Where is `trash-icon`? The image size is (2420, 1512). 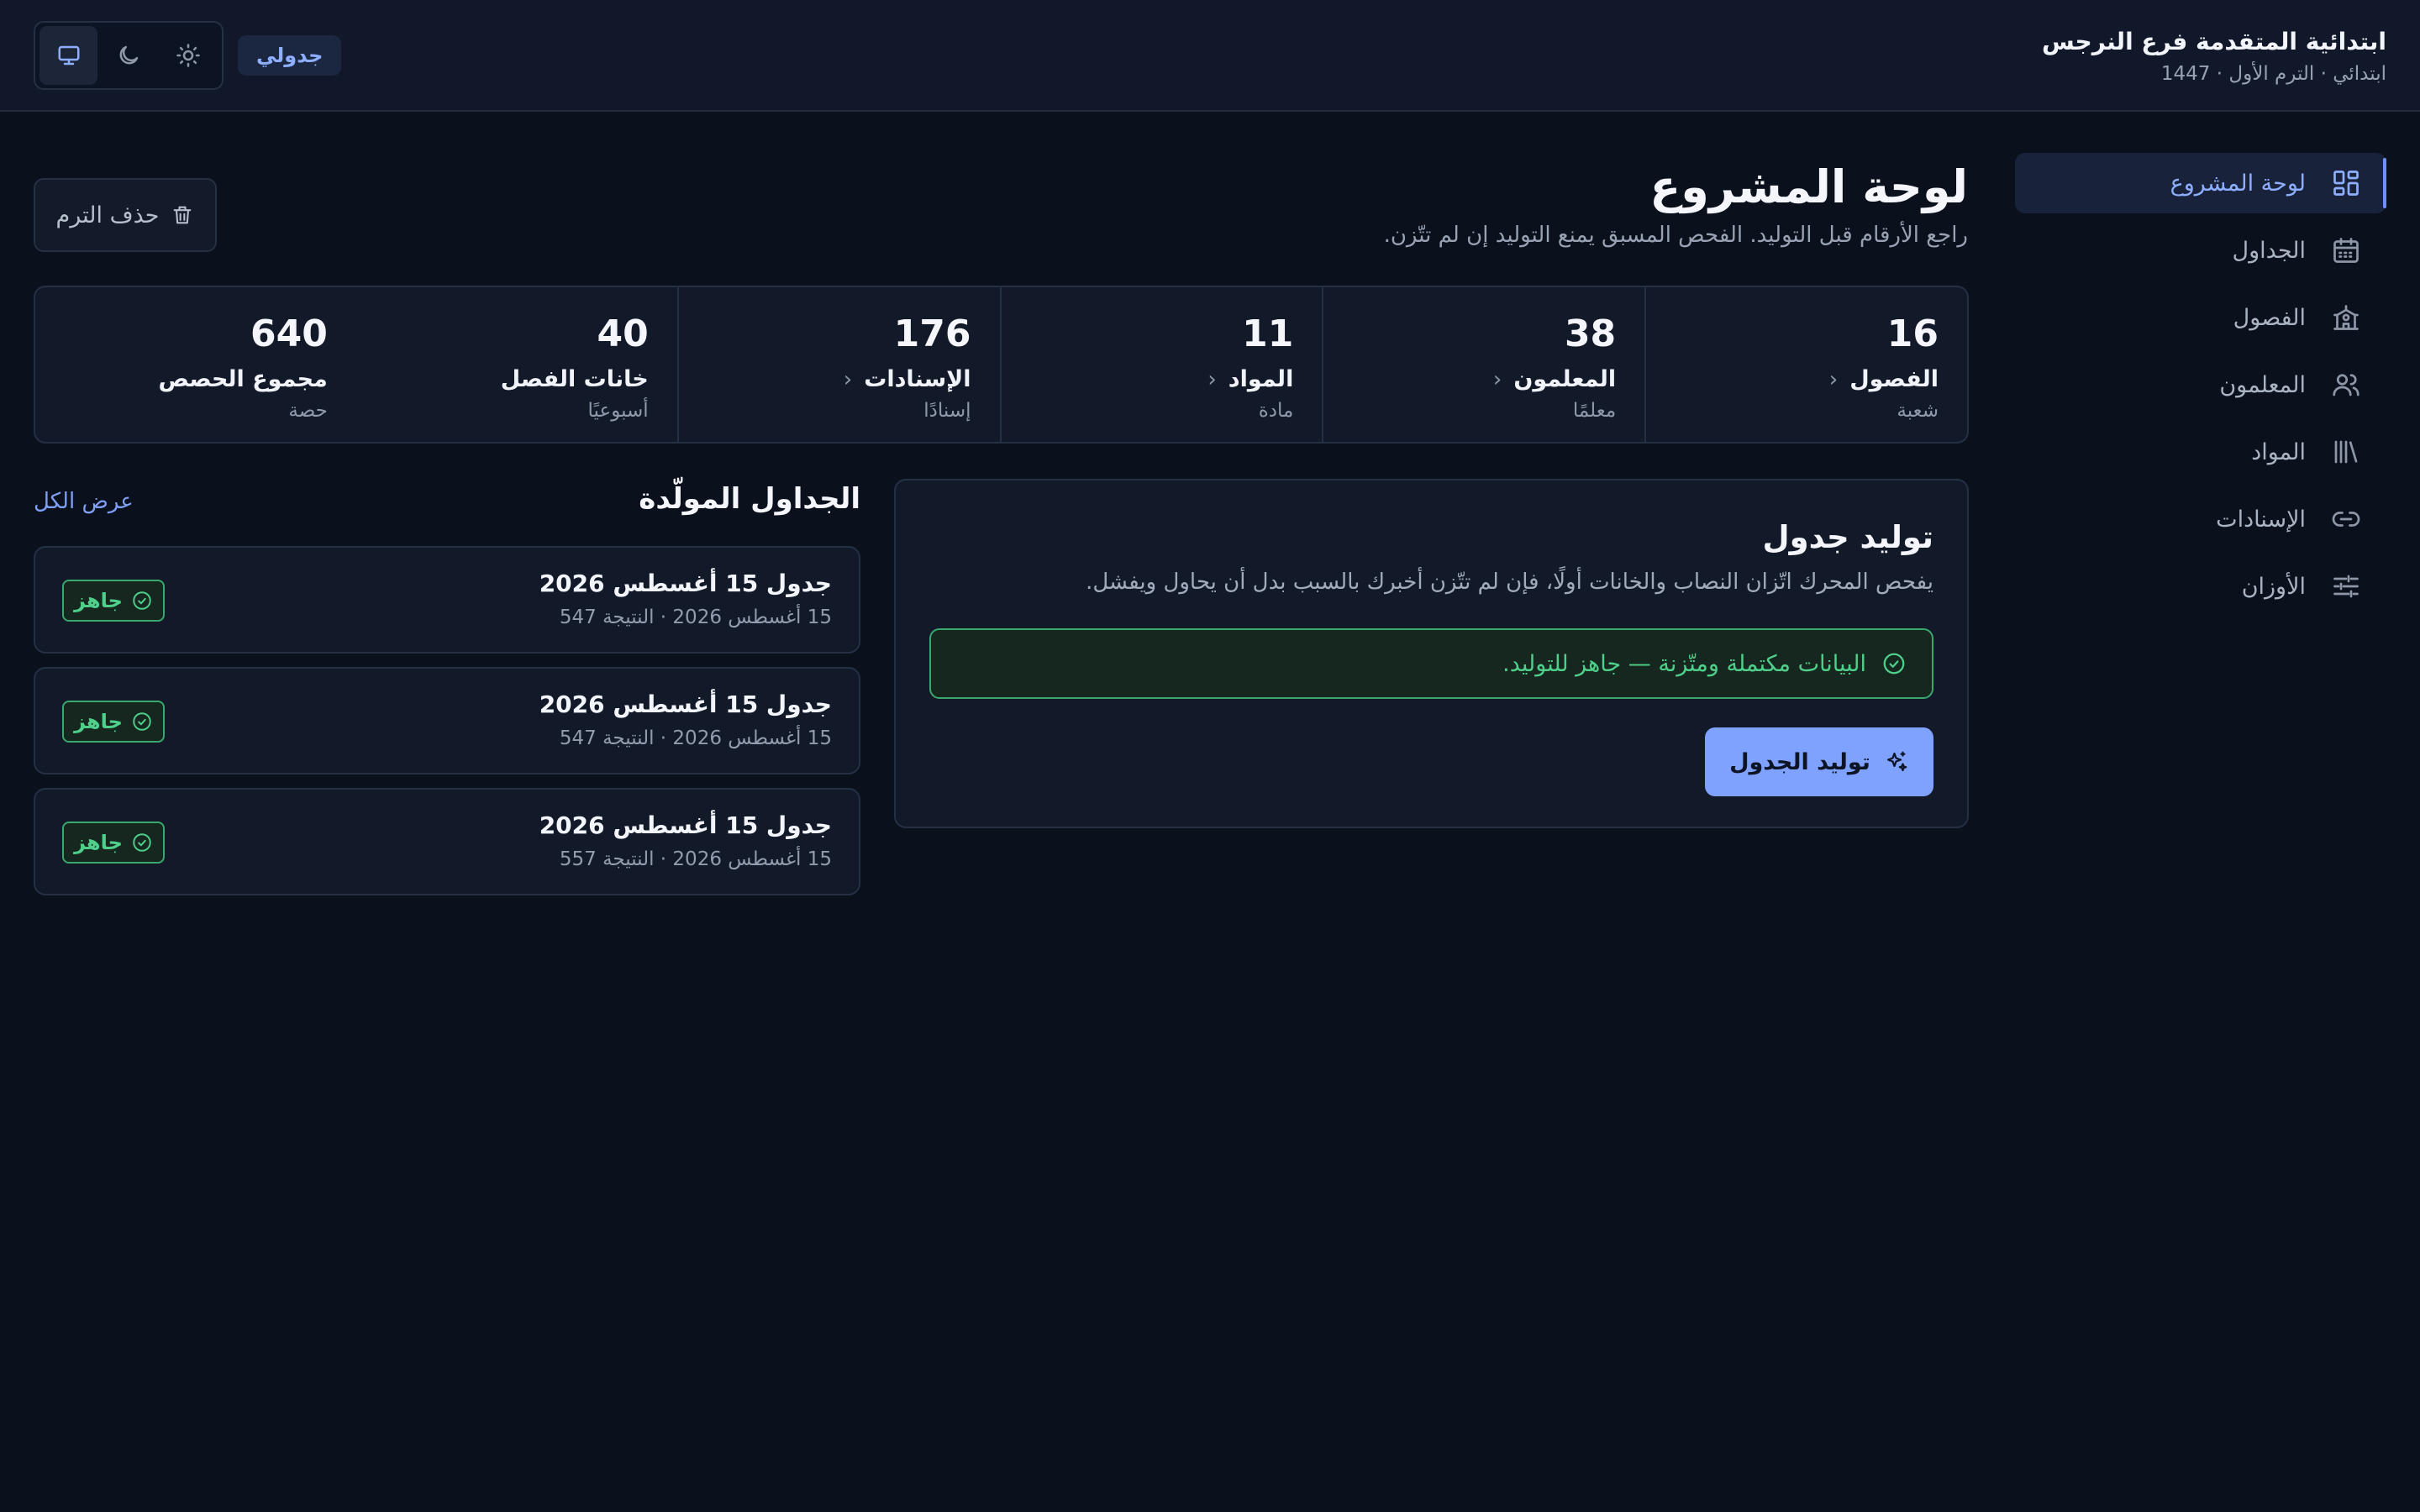 trash-icon is located at coordinates (182, 215).